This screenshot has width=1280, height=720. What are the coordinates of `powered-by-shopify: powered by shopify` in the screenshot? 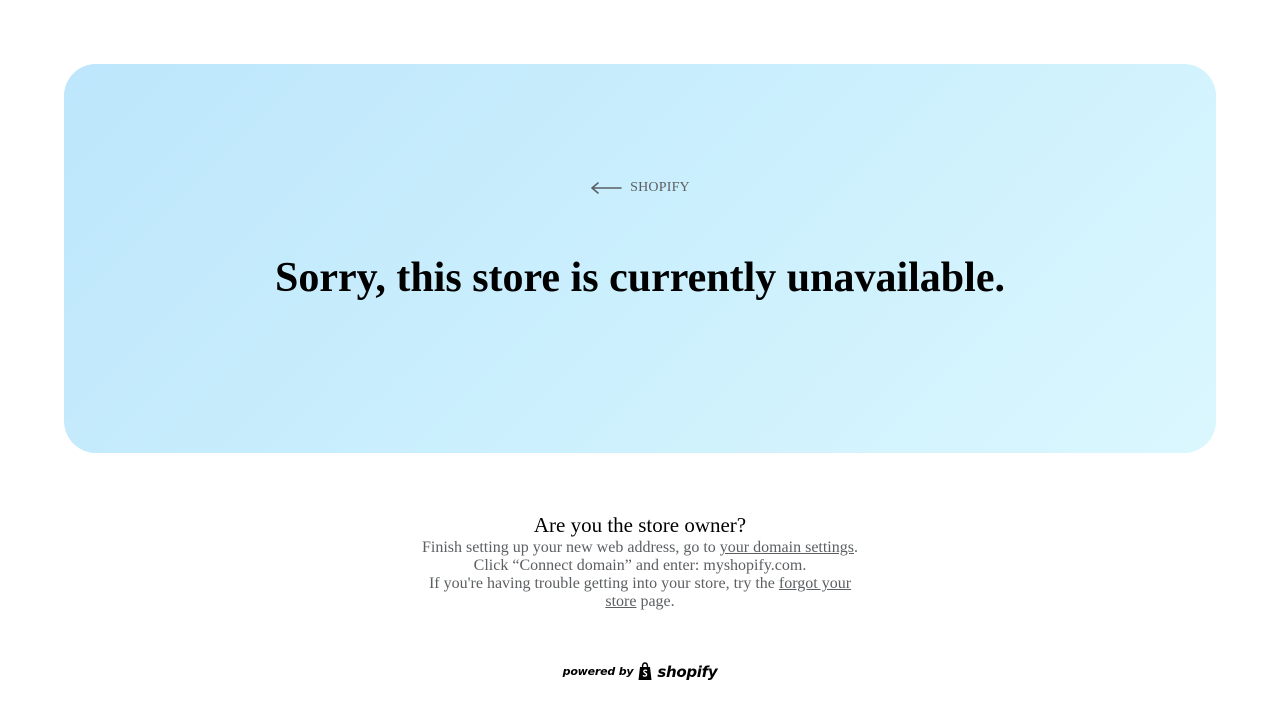 It's located at (640, 671).